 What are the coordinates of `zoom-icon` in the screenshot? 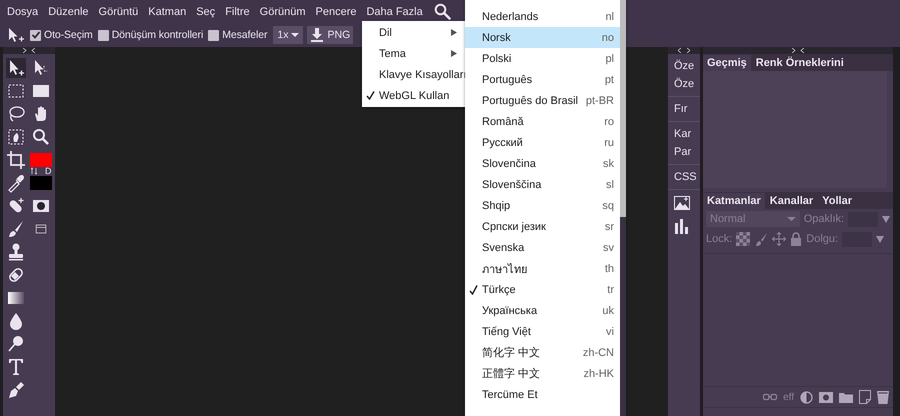 It's located at (40, 136).